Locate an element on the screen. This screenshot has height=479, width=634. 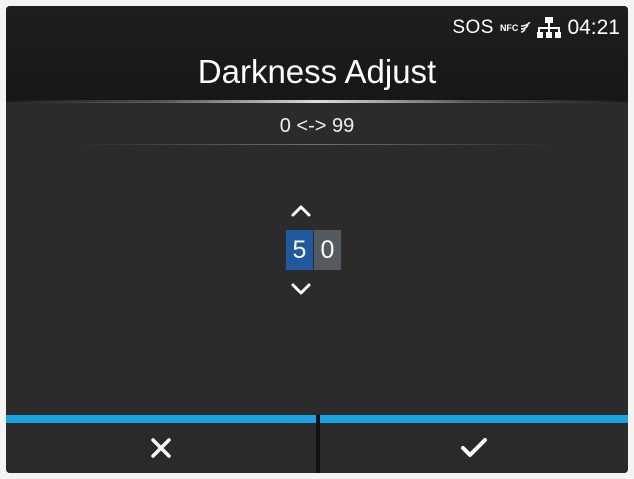
soft-key-bar is located at coordinates (317, 444).